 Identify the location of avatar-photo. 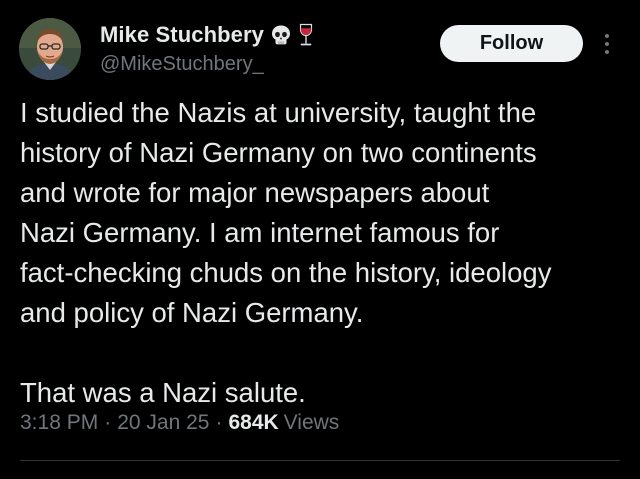
(50, 49).